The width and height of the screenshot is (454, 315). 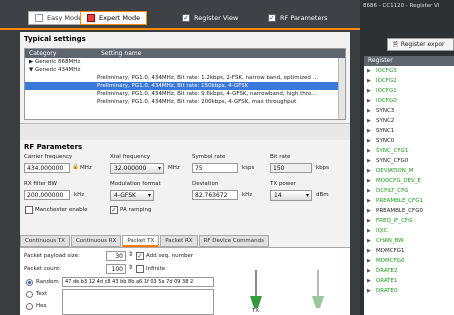 What do you see at coordinates (29, 294) in the screenshot?
I see `text-radio` at bounding box center [29, 294].